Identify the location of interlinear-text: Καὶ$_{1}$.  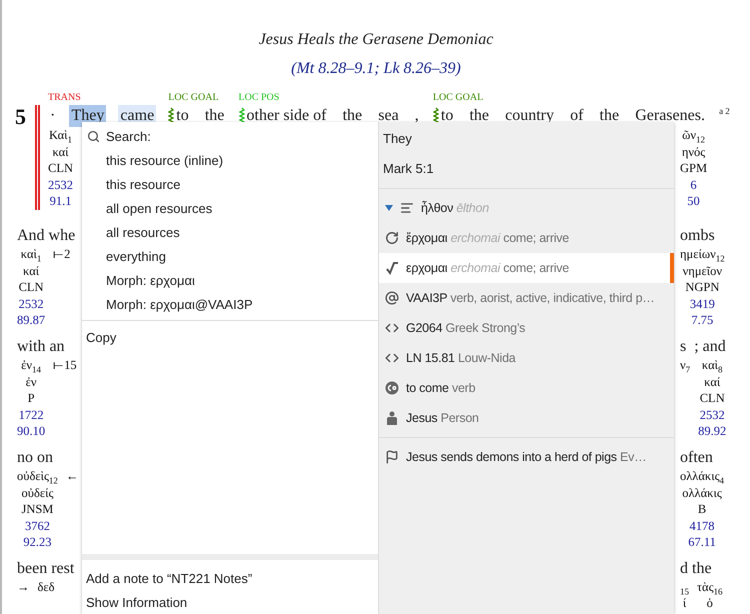
(60, 135).